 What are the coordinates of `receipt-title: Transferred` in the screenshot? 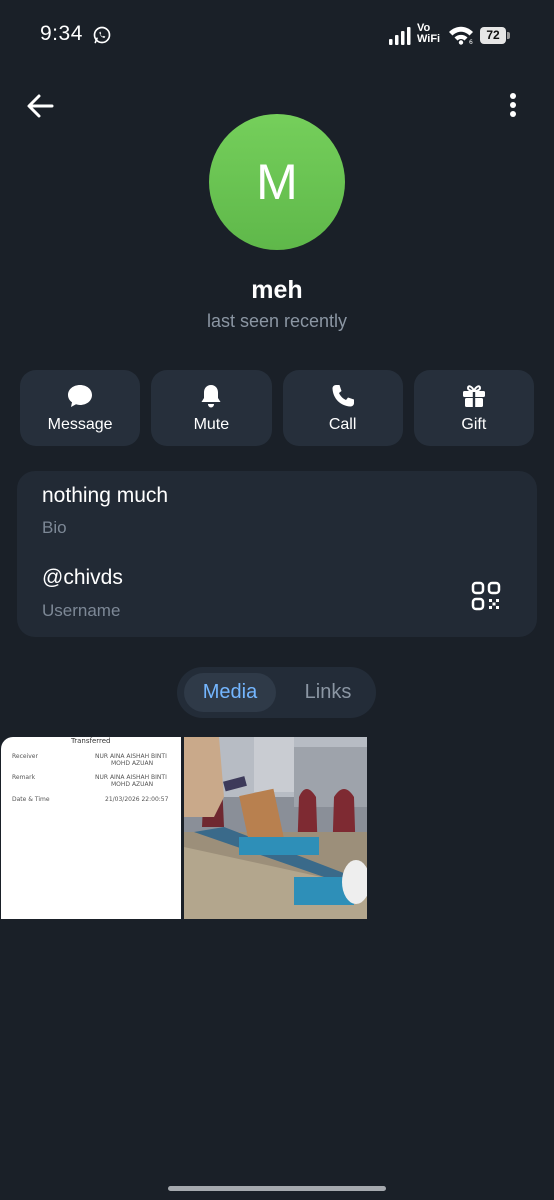 It's located at (91, 741).